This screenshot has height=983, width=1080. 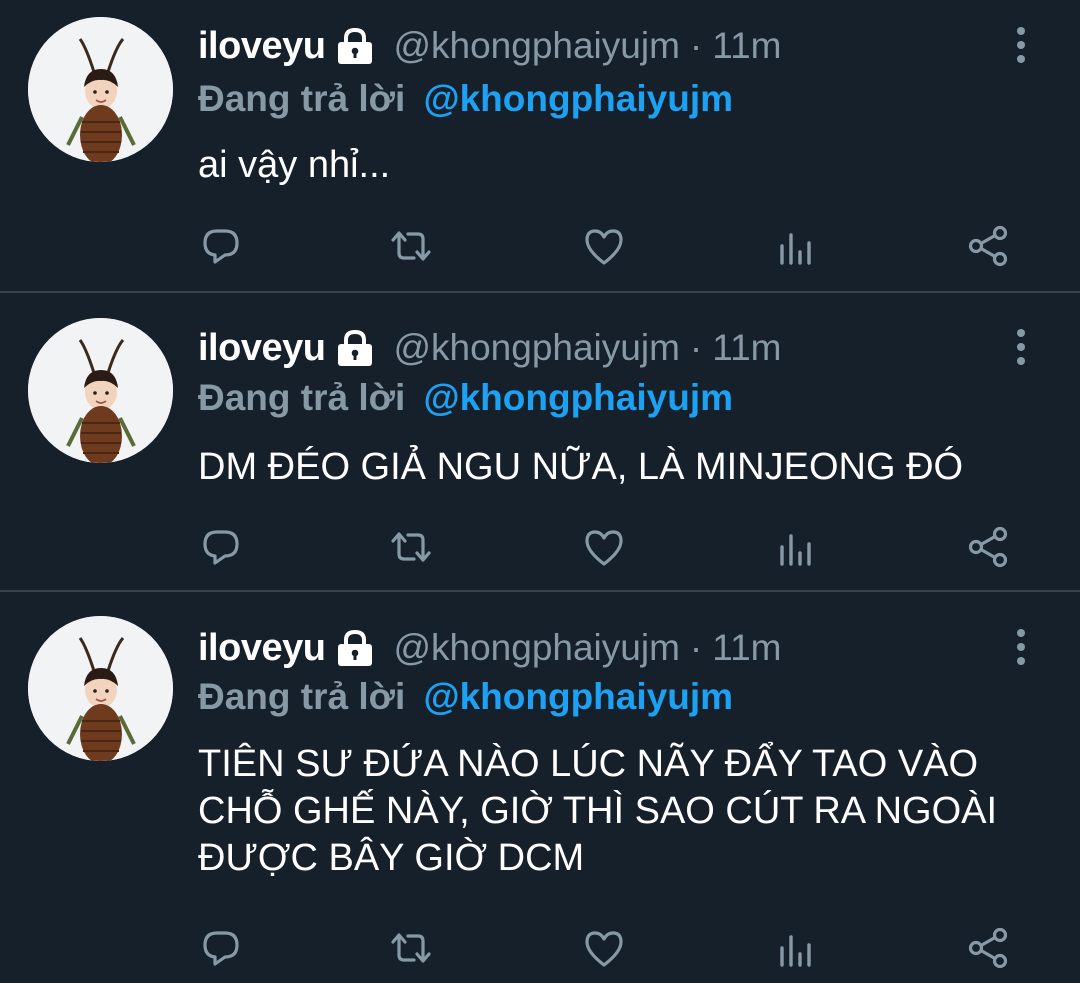 What do you see at coordinates (581, 467) in the screenshot?
I see `tweet-text: DM ĐÉO GIẢ NGU NỮA, LÀ MINJEONG ĐÓ` at bounding box center [581, 467].